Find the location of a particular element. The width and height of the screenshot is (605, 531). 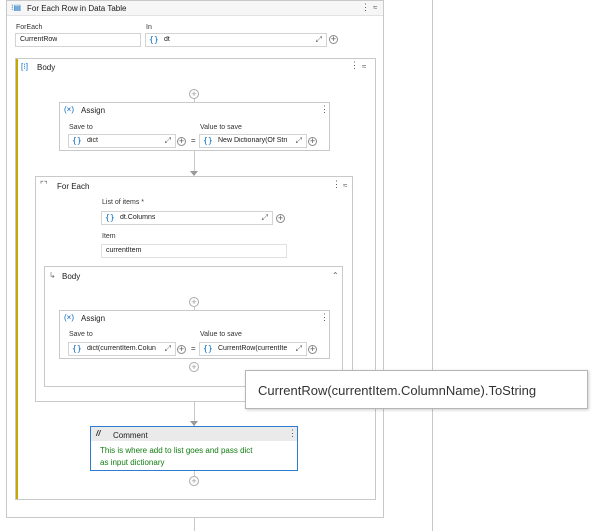

list-of-items-value: dt.Columns is located at coordinates (138, 217).